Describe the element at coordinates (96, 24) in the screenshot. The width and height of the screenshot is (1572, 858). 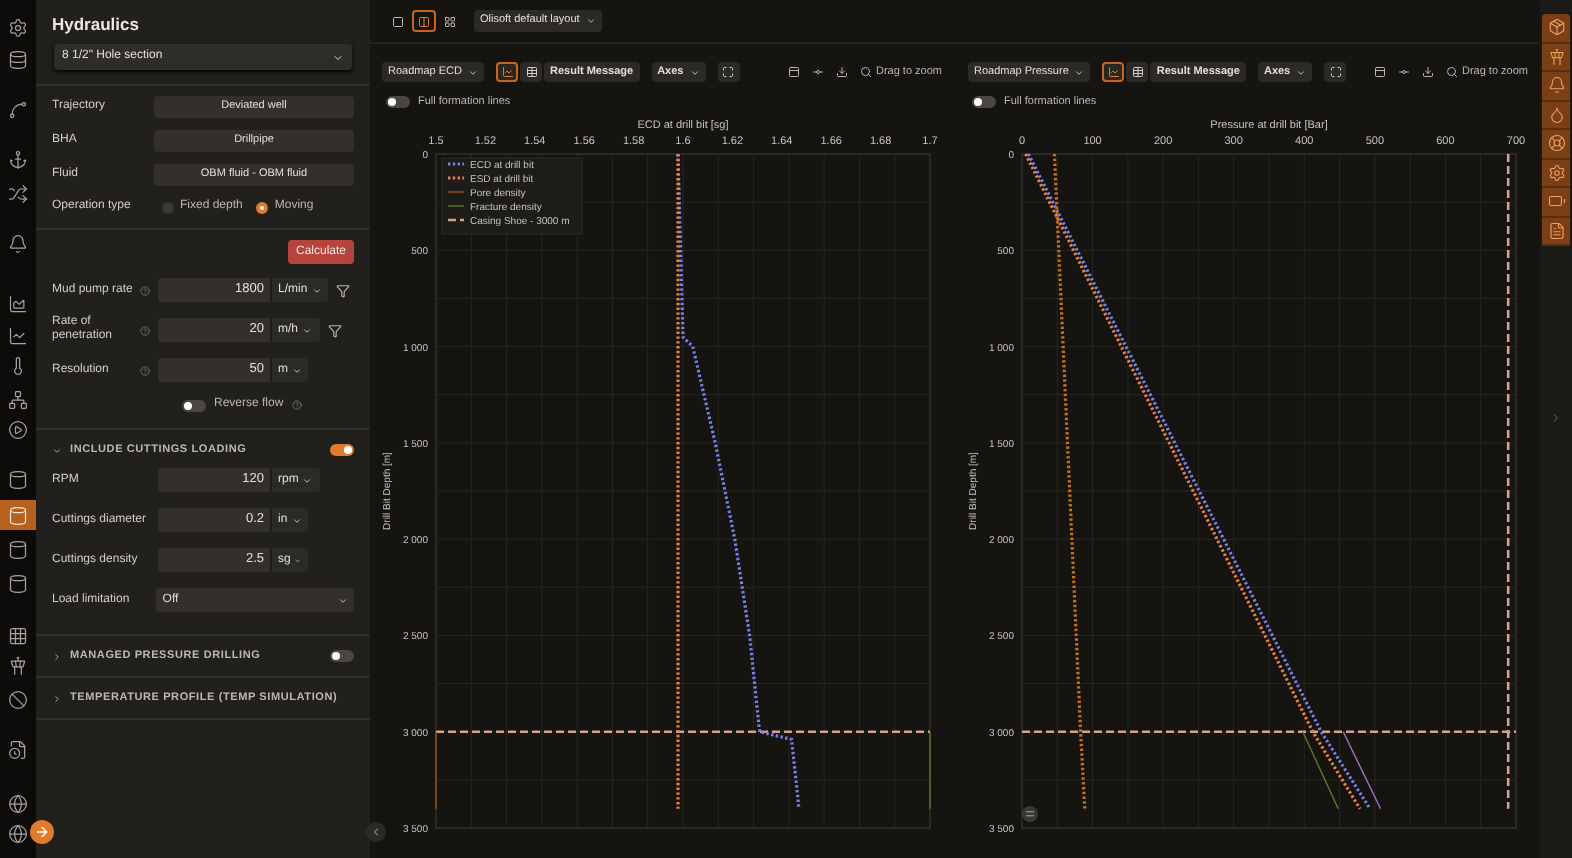
I see `panel-title: Hydraulics` at that location.